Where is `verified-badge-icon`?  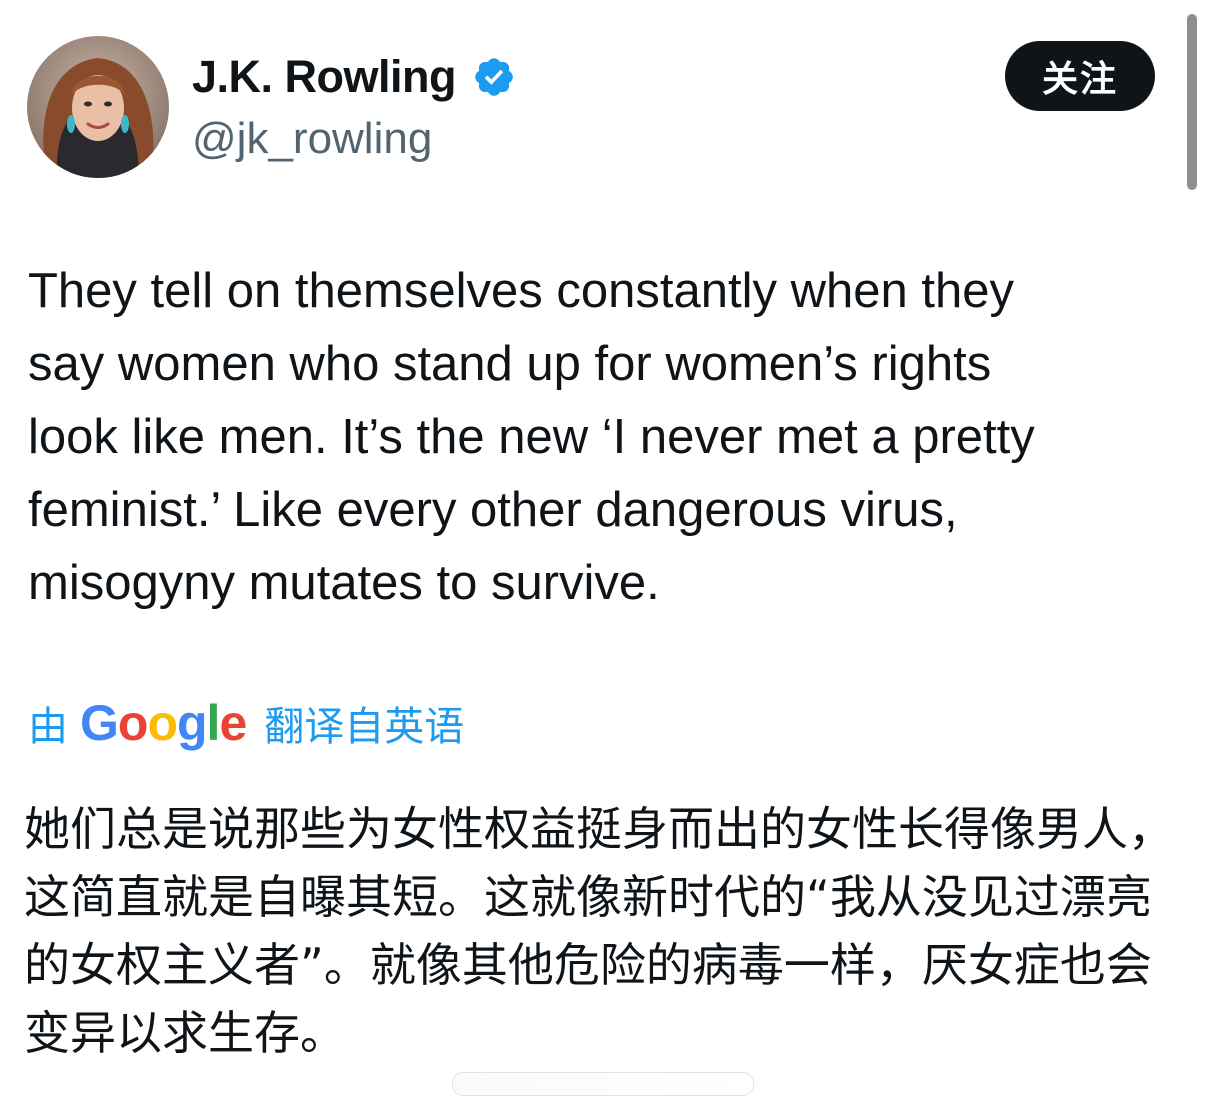
verified-badge-icon is located at coordinates (494, 77).